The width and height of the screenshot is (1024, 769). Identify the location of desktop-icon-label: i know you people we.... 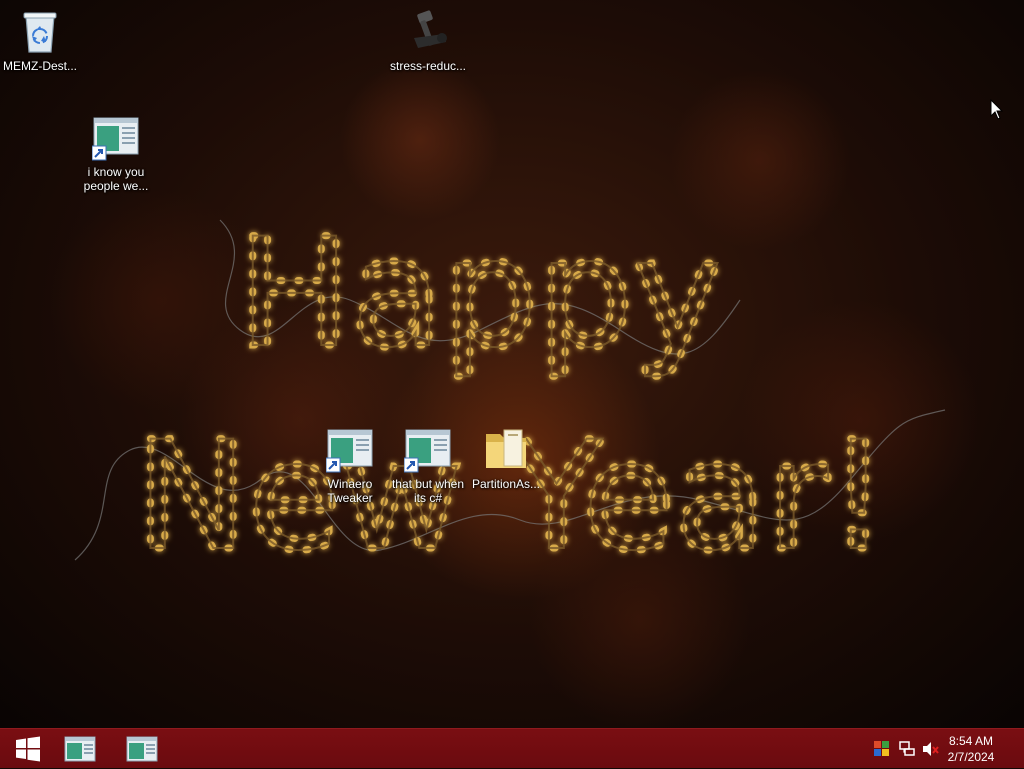
(116, 179).